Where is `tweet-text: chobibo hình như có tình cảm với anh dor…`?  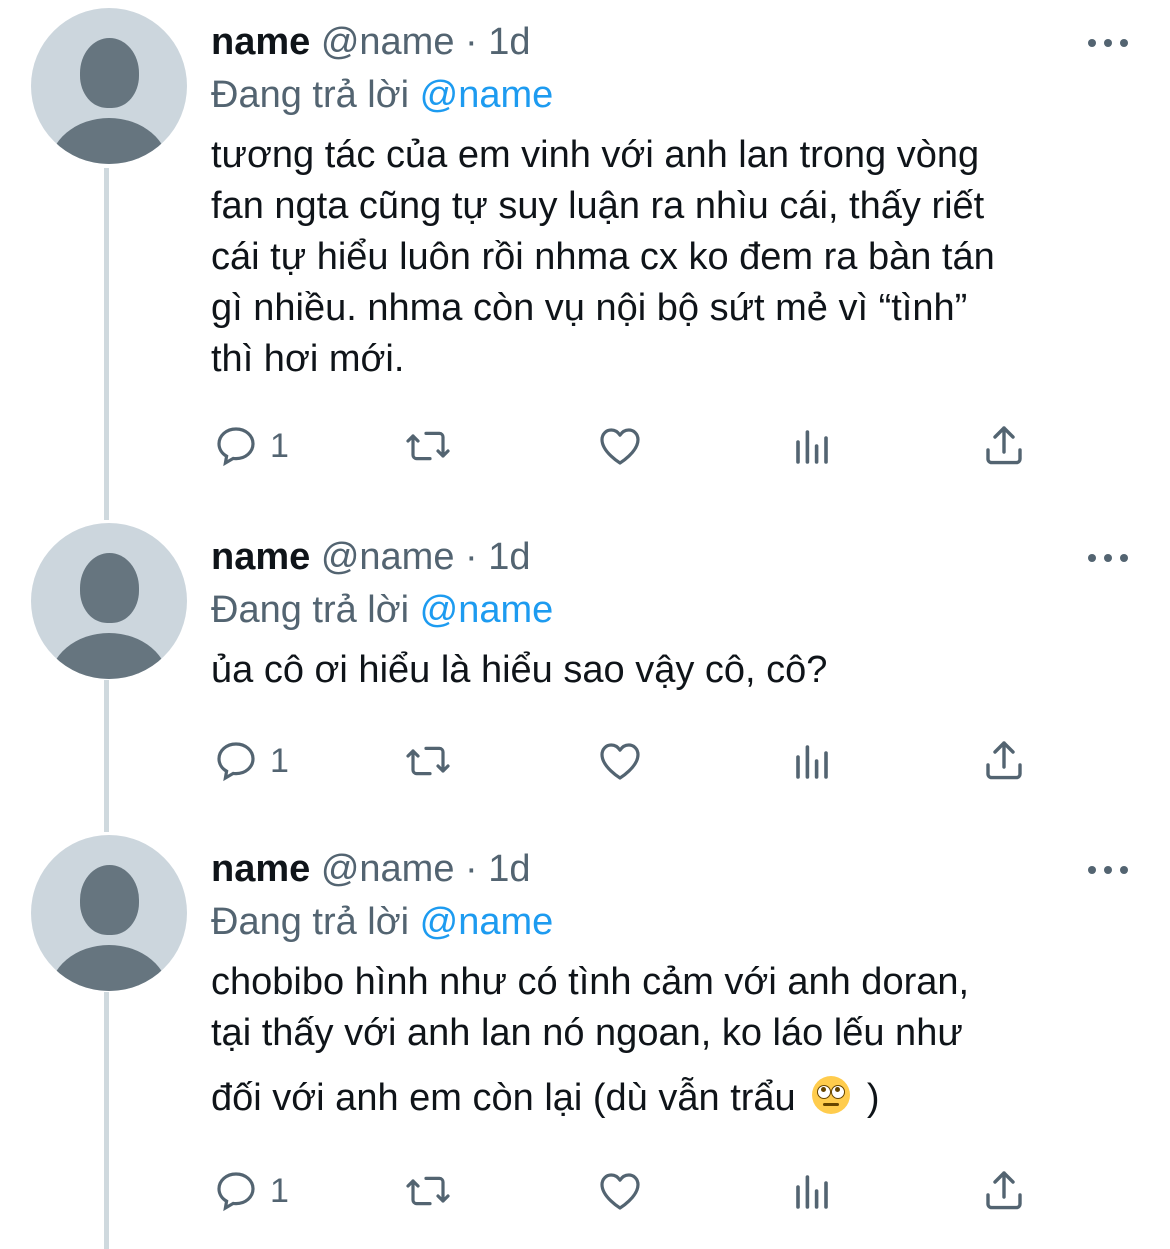 tweet-text: chobibo hình như có tình cảm với anh dor… is located at coordinates (676, 1040).